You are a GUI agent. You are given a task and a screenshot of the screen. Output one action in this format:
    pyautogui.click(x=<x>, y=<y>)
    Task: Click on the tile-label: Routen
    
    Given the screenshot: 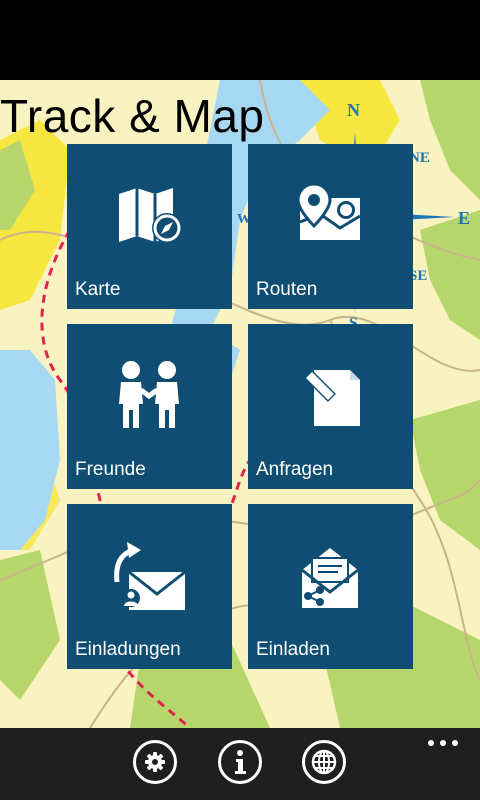 What is the action you would take?
    pyautogui.click(x=287, y=289)
    